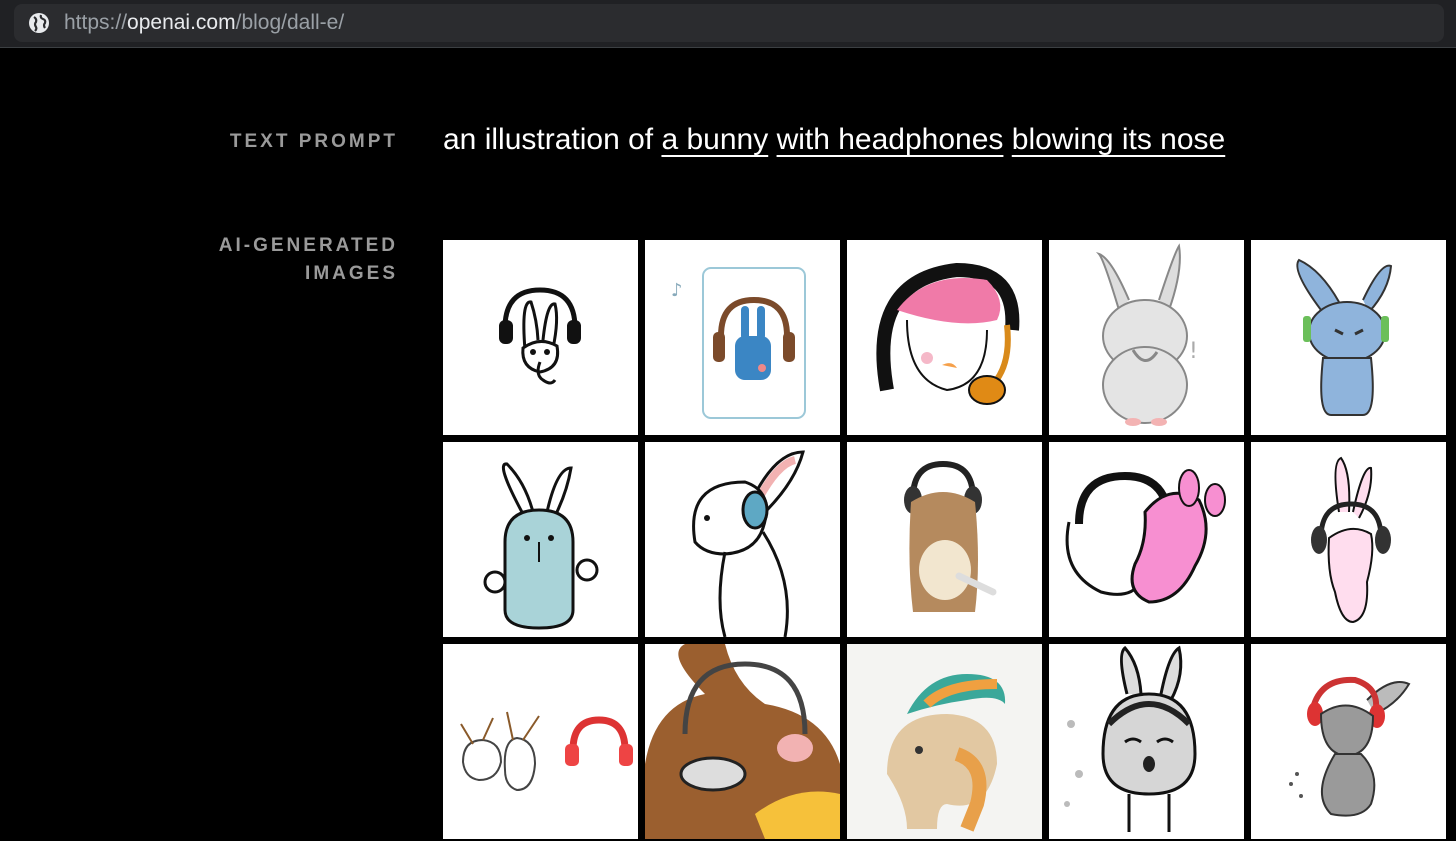 This screenshot has width=1456, height=841. I want to click on url-path: /blog/dall-e/, so click(290, 22).